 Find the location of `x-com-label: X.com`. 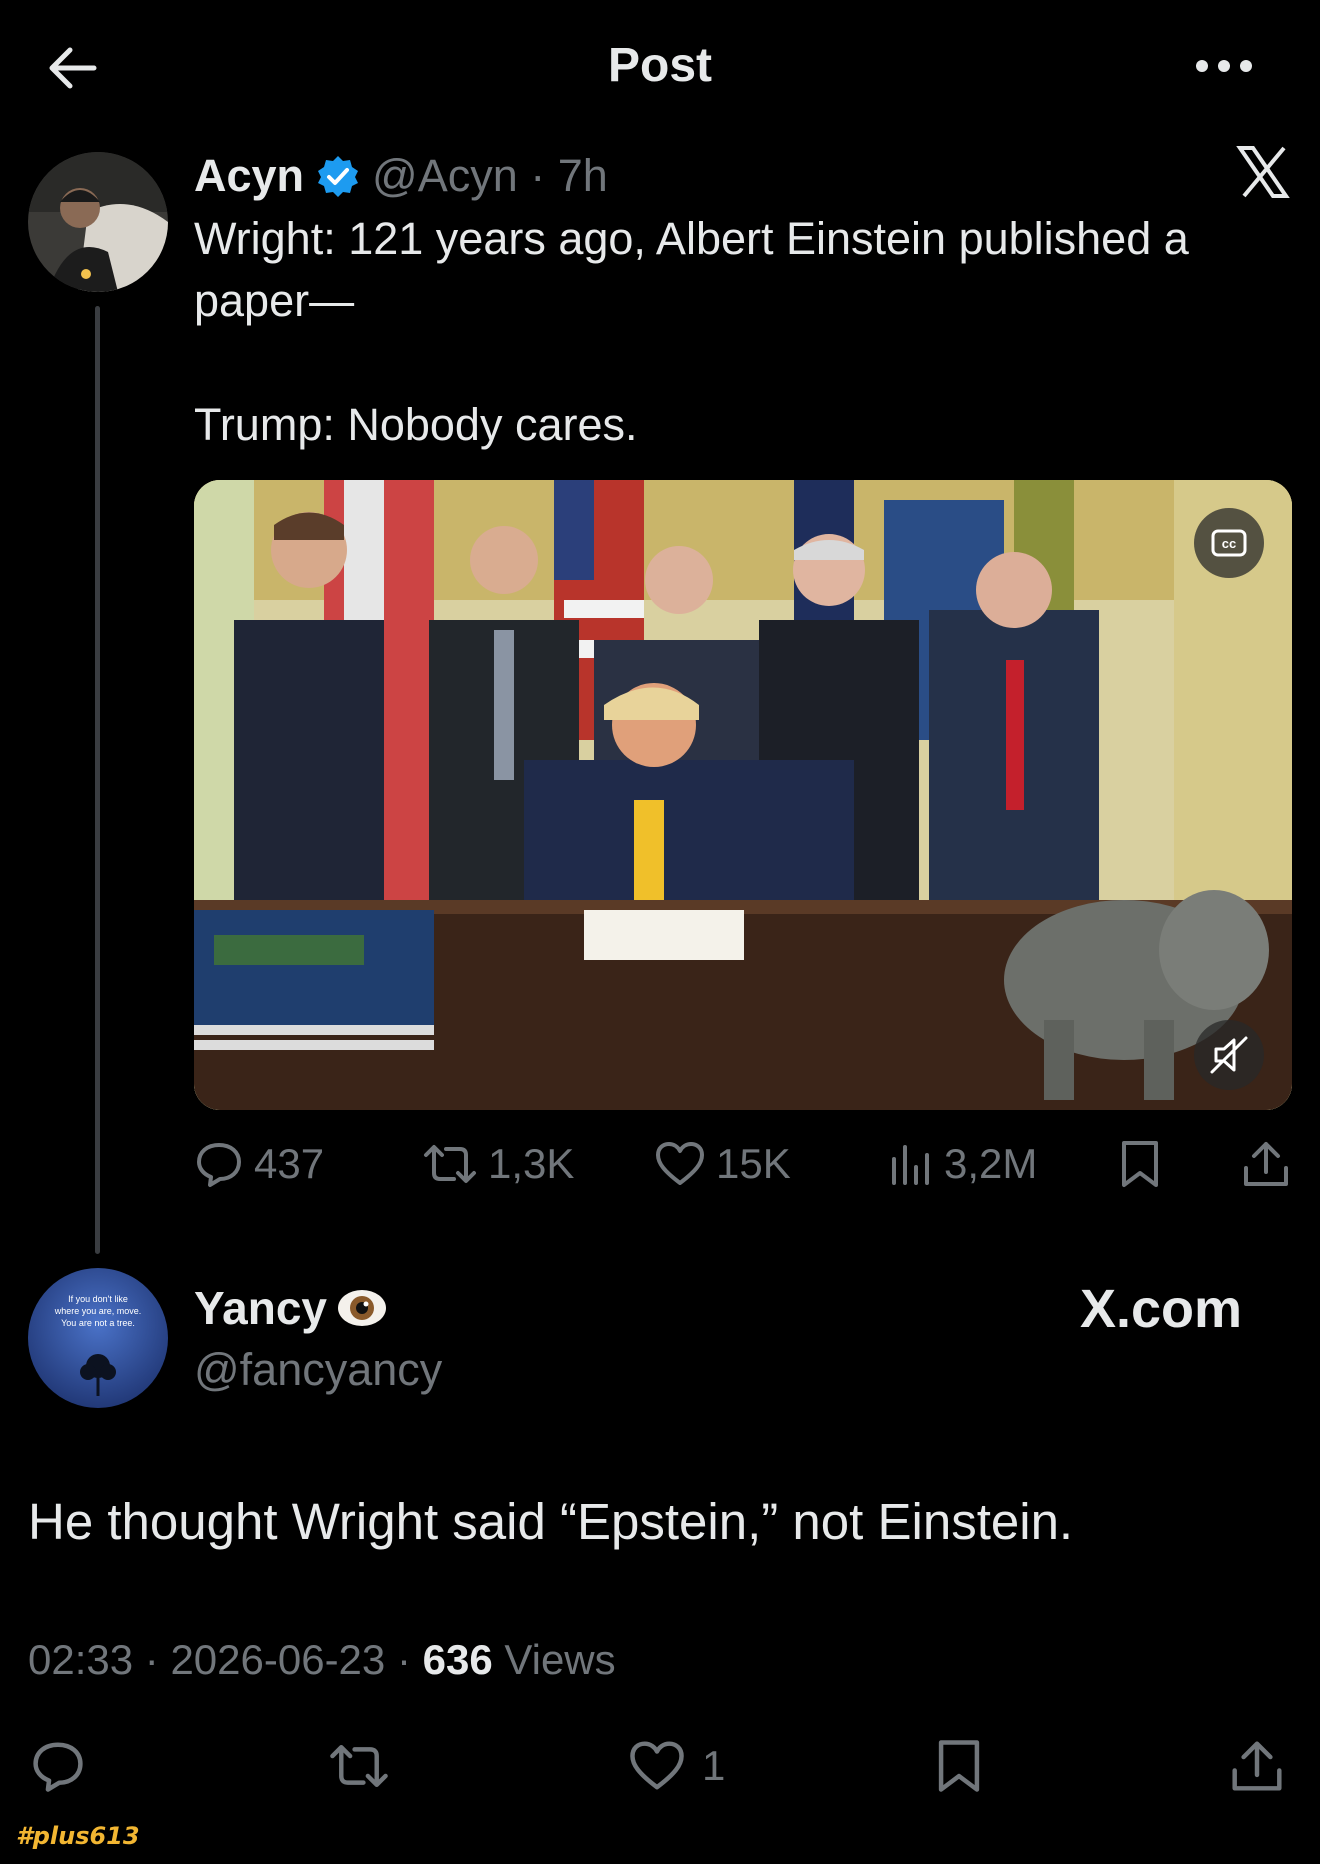

x-com-label: X.com is located at coordinates (1161, 1309).